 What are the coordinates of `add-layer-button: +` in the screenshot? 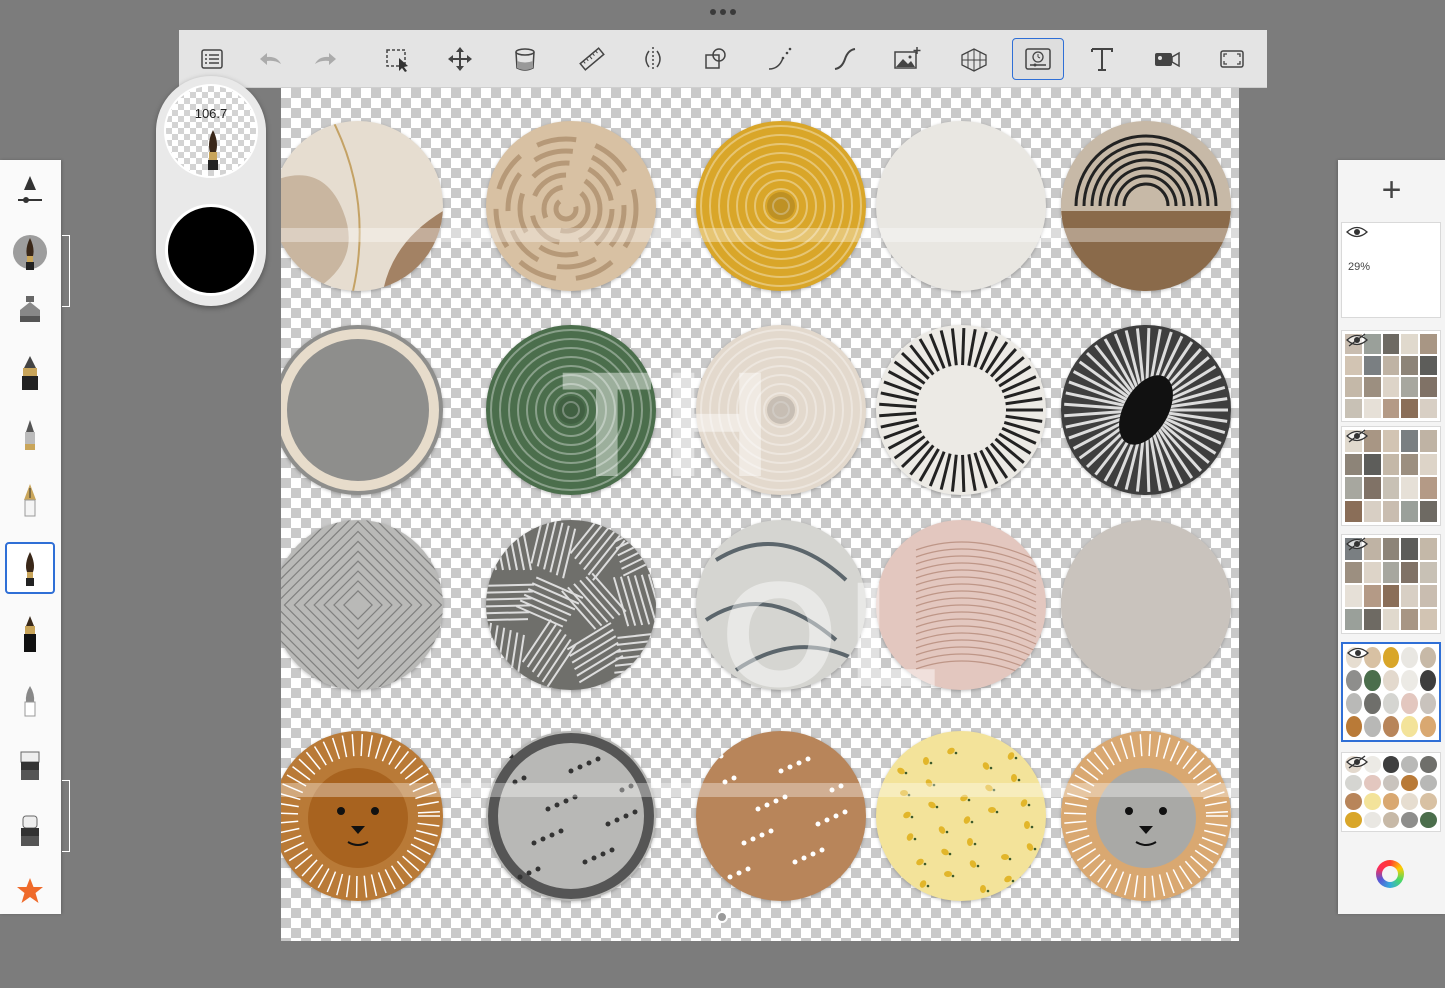 It's located at (1391, 190).